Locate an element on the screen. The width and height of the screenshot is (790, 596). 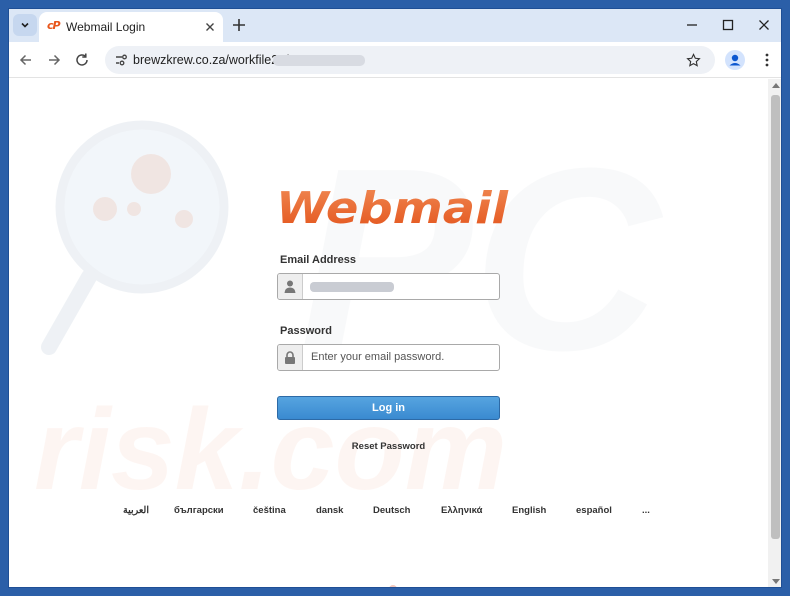
reset-password-link: Reset Password is located at coordinates (388, 446).